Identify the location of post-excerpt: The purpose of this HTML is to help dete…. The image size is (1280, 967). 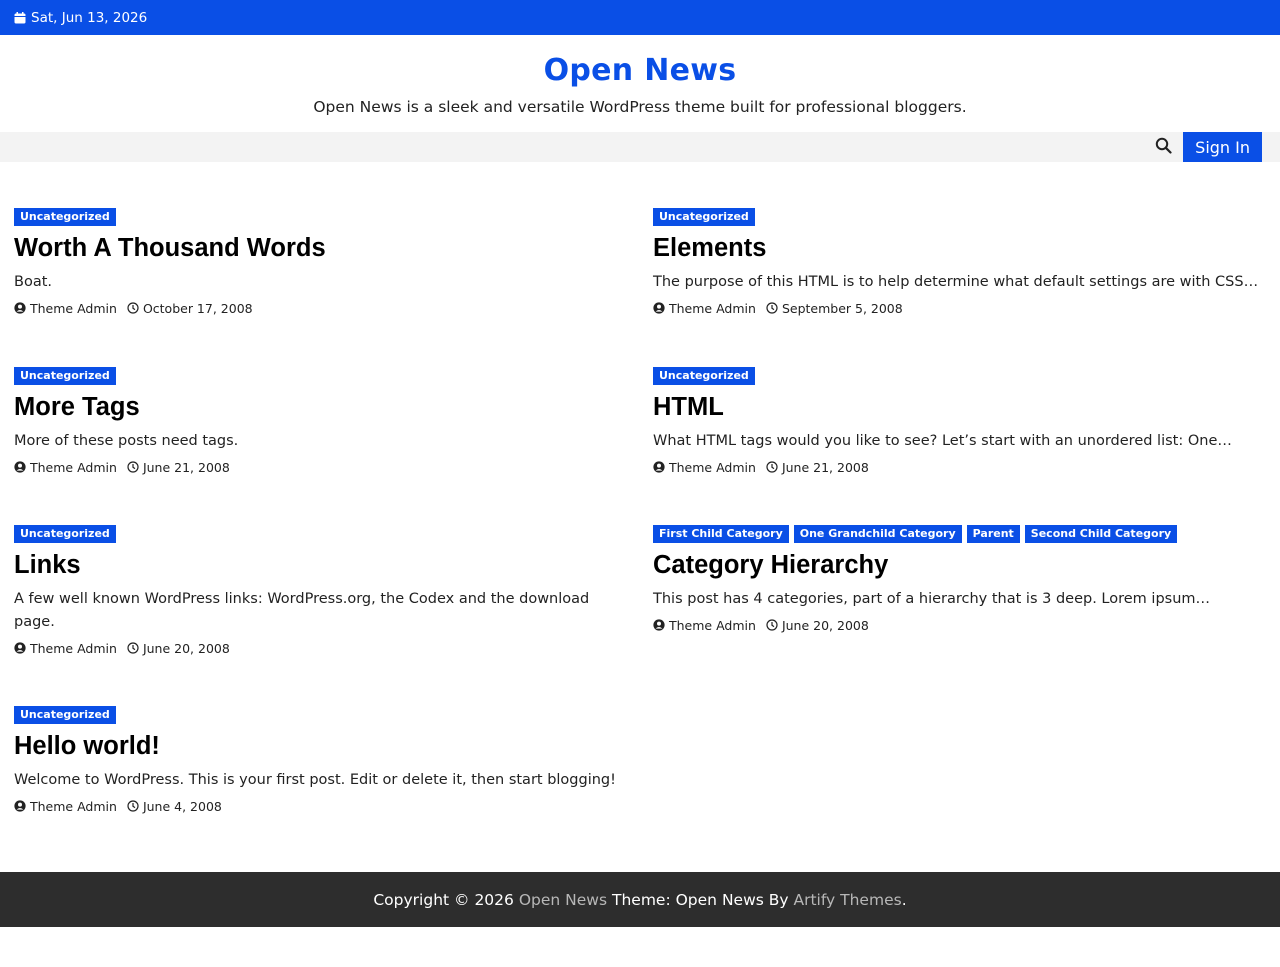
(956, 282).